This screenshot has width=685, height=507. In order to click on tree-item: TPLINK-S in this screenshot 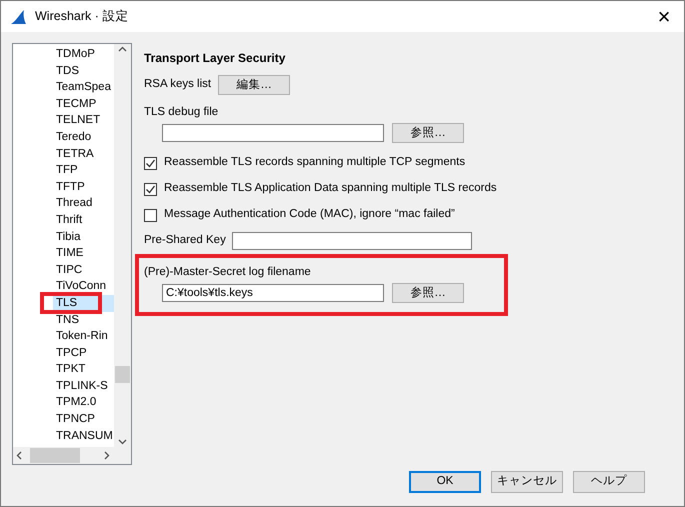, I will do `click(83, 386)`.